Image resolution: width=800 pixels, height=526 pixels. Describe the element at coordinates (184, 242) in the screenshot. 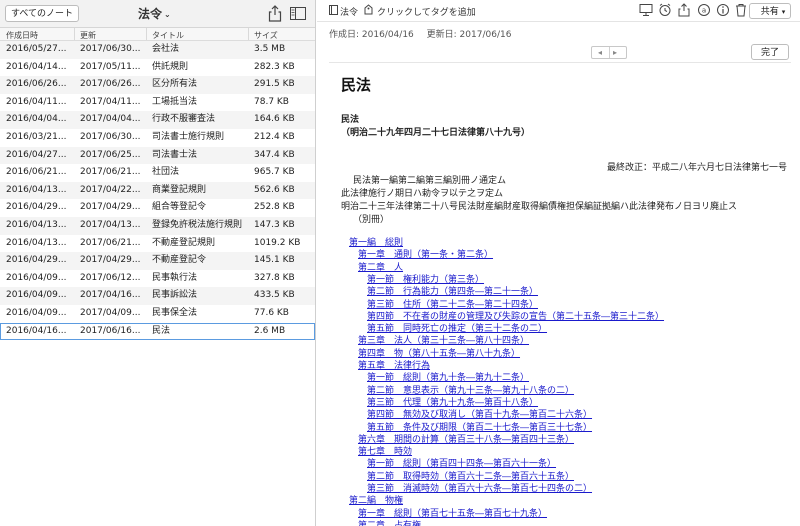

I see `note-title: 不動産登記規則` at that location.